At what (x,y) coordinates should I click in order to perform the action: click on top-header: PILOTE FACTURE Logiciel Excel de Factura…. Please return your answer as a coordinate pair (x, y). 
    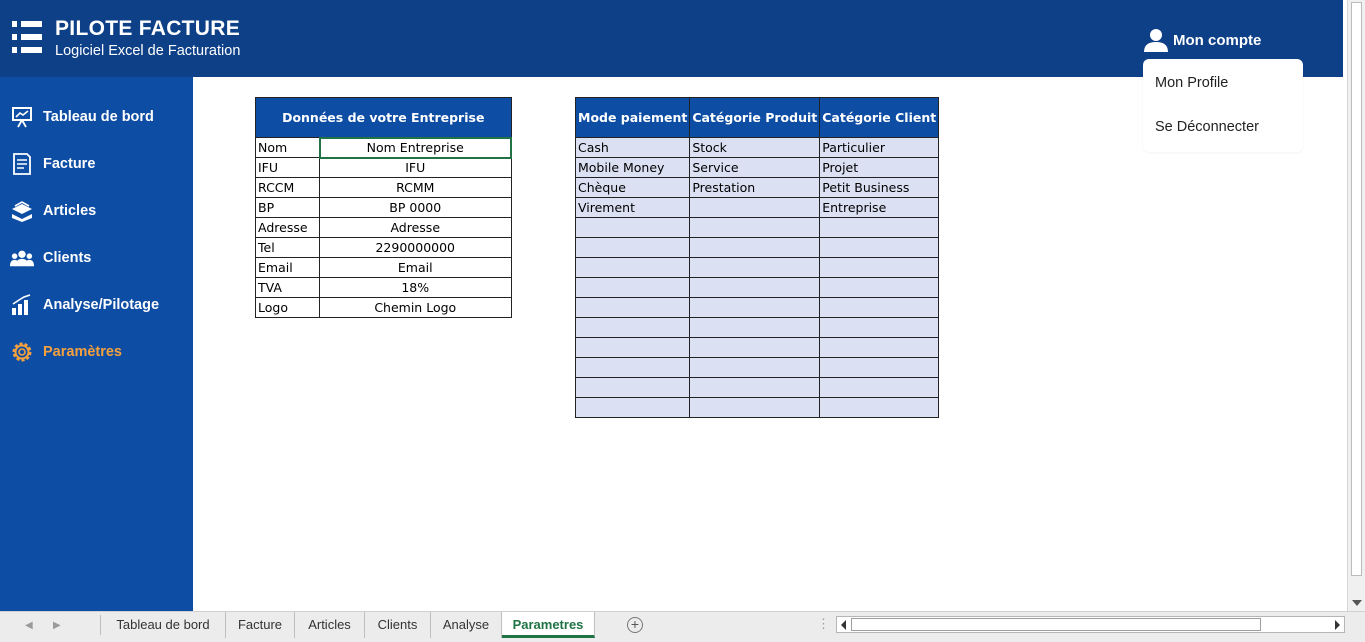
    Looking at the image, I should click on (671, 38).